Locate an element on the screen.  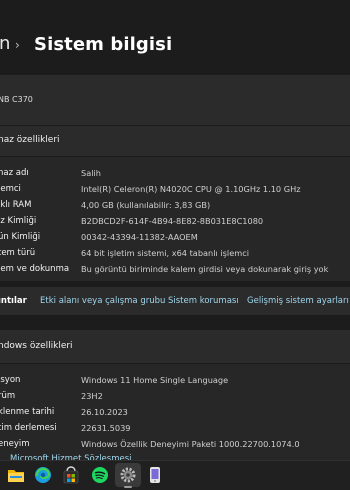
spec-label-processor: lemci is located at coordinates (10, 189).